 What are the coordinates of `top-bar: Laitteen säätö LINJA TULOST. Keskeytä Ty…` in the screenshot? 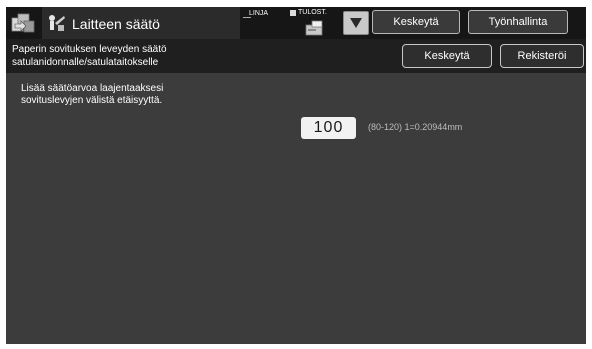 It's located at (296, 23).